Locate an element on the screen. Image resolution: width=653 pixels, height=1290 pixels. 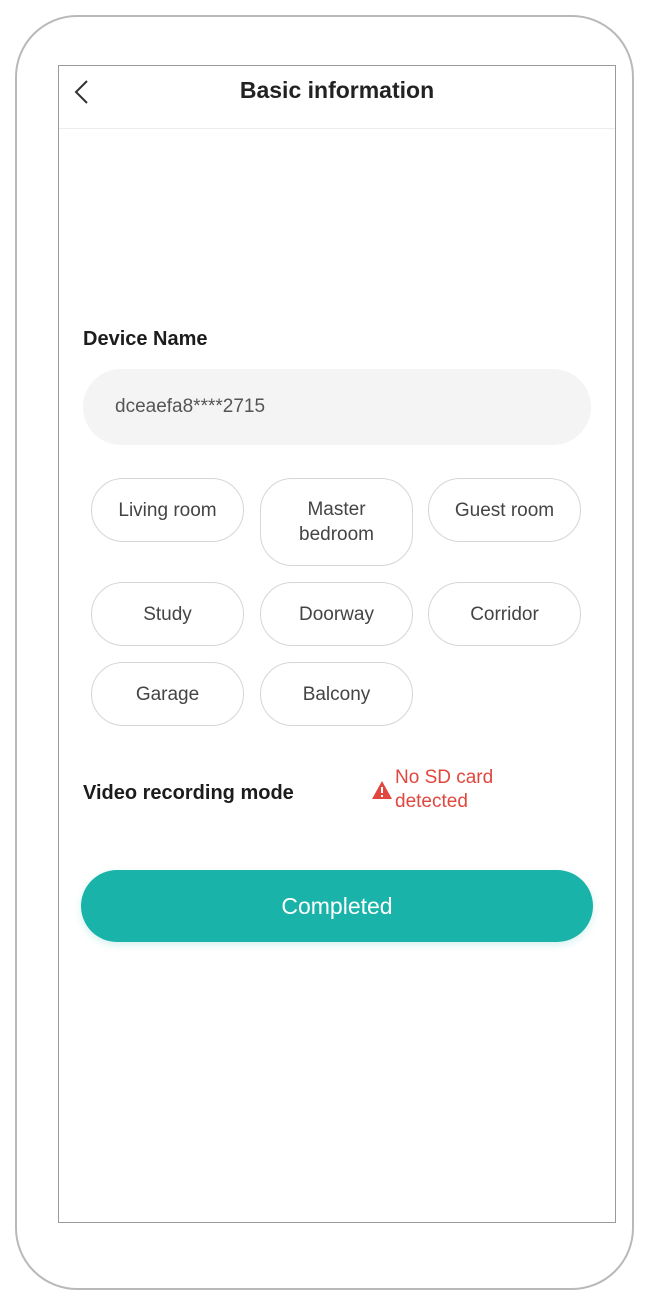
room-chip-master-bedroom: Master bedroom is located at coordinates (336, 522).